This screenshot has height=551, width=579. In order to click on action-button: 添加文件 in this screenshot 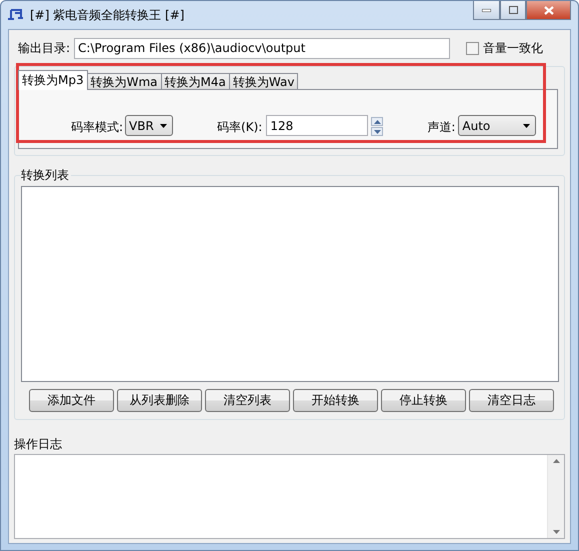, I will do `click(71, 400)`.